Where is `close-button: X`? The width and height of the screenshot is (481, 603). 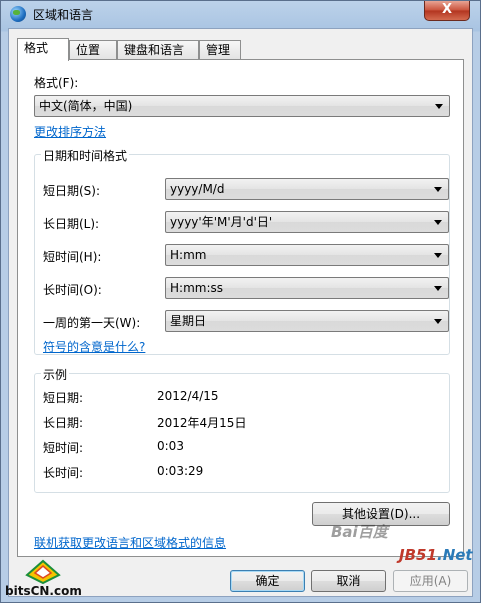 close-button: X is located at coordinates (447, 11).